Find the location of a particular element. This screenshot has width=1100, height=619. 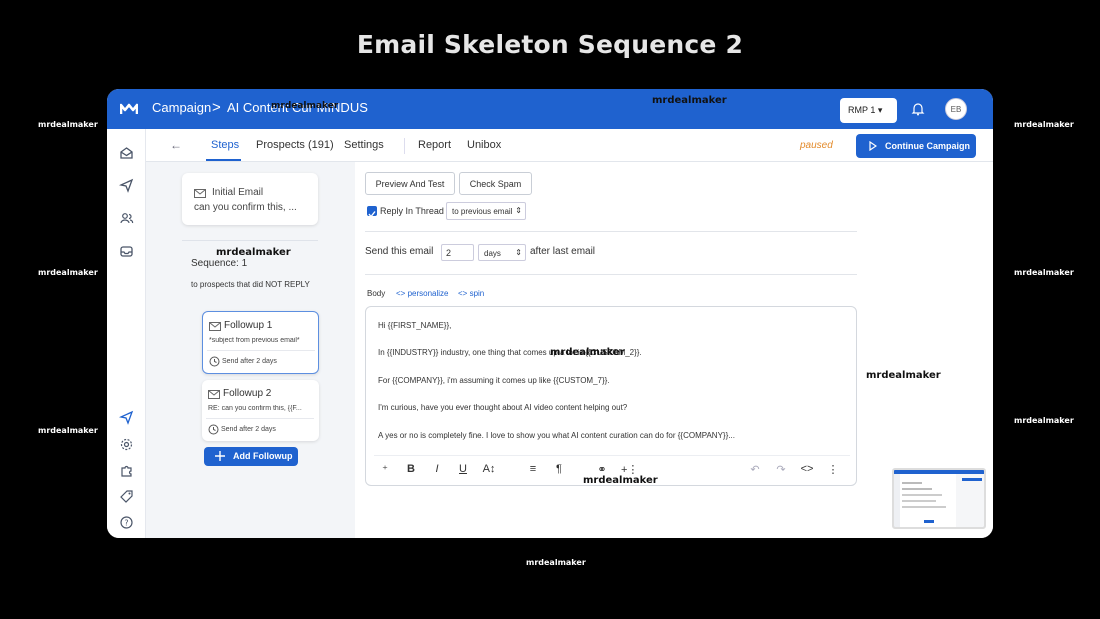

send-delay-suffix: after last email is located at coordinates (563, 251).